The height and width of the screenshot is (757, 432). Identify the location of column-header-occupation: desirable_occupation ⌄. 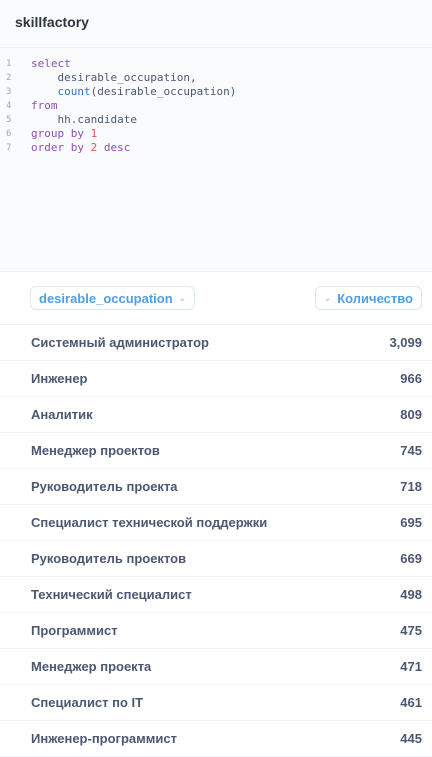
(113, 298).